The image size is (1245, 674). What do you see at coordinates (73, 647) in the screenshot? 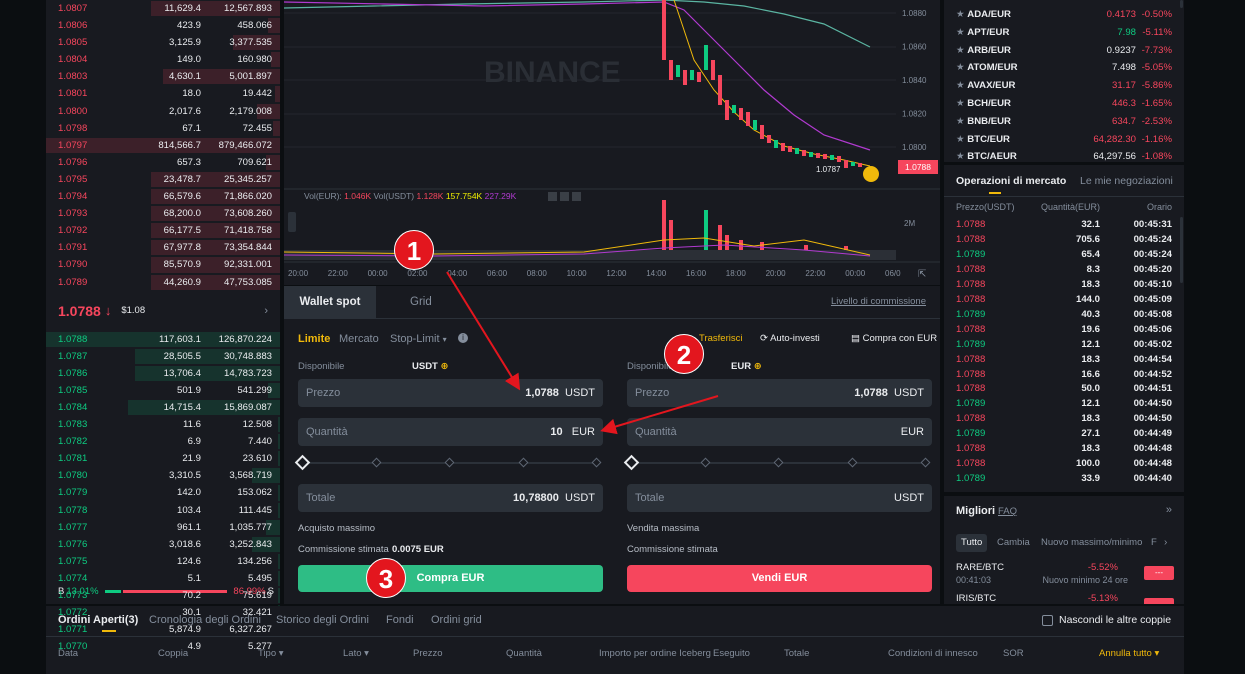
I see `bid-price: 1.0770` at bounding box center [73, 647].